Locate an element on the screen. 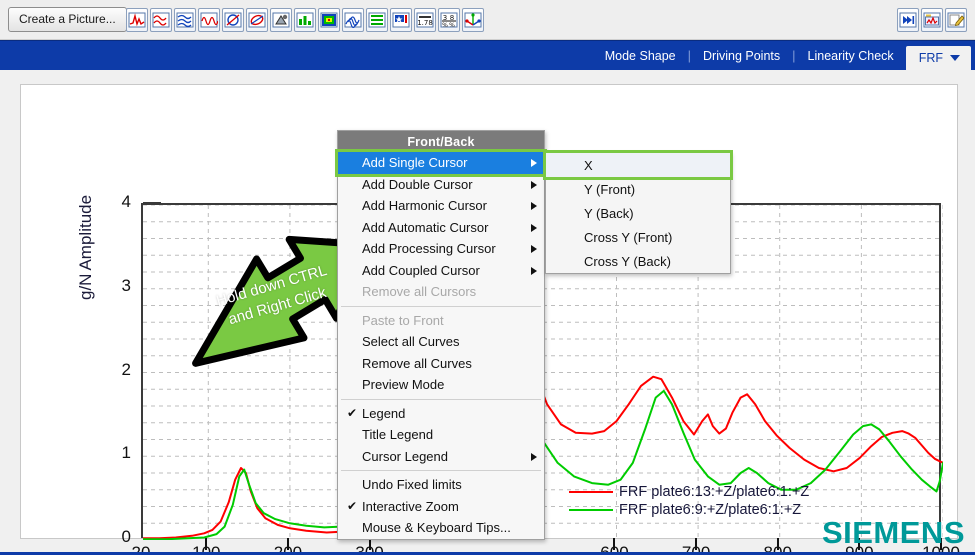 This screenshot has height=555, width=975. toolbar-icon-group-left: 1.78 3 8%% is located at coordinates (305, 20).